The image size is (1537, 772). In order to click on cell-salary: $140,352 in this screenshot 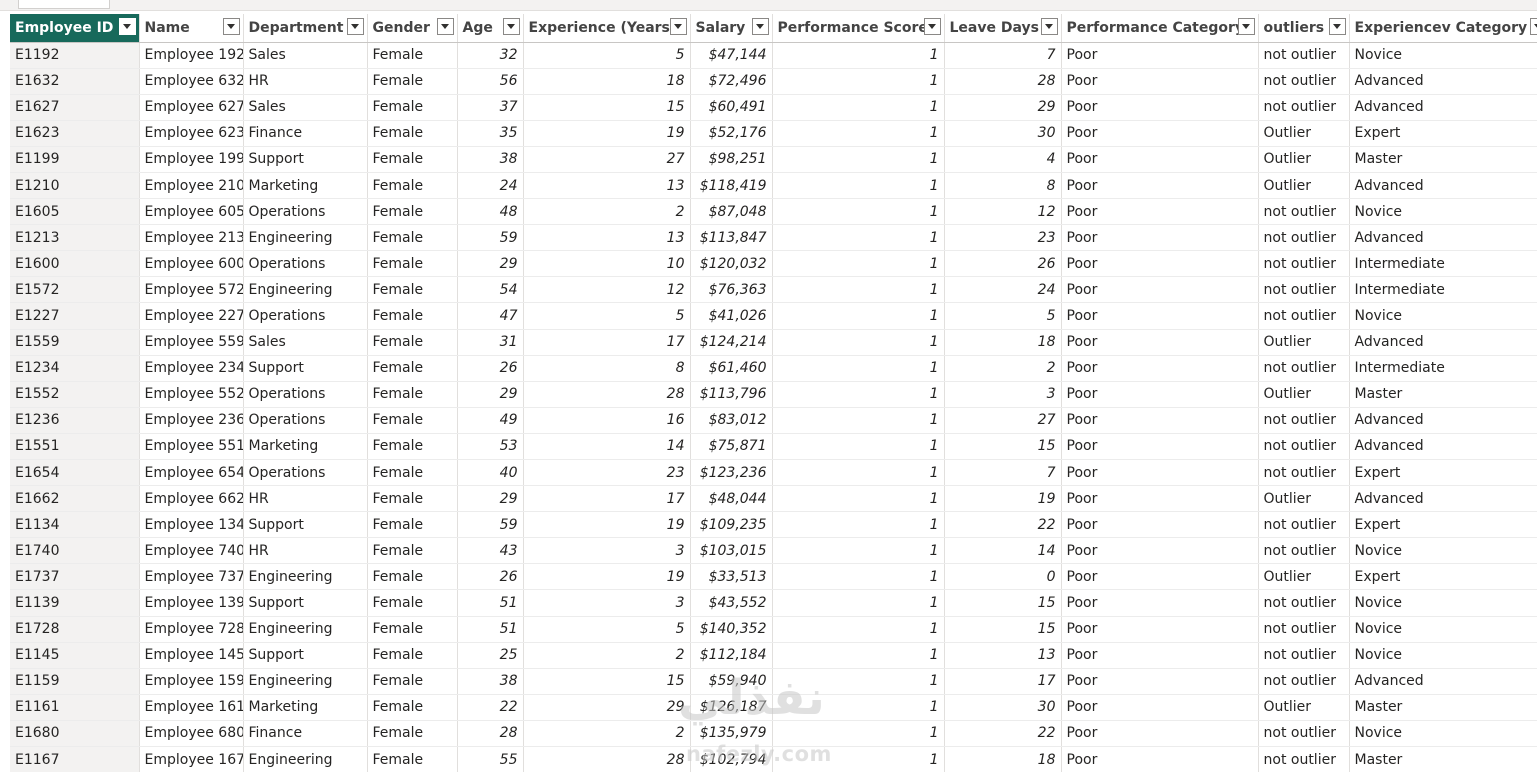, I will do `click(731, 629)`.